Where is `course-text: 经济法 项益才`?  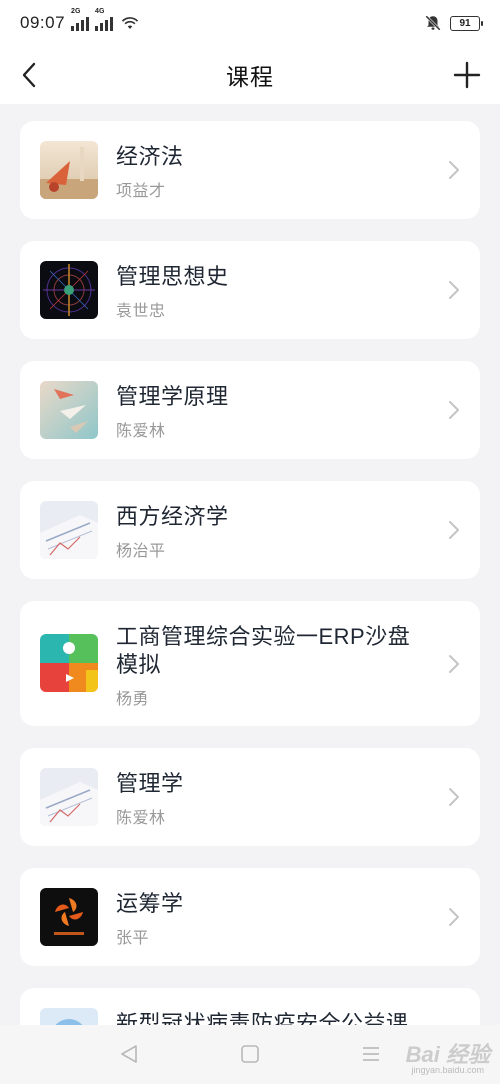
course-text: 经济法 项益才 is located at coordinates (274, 172).